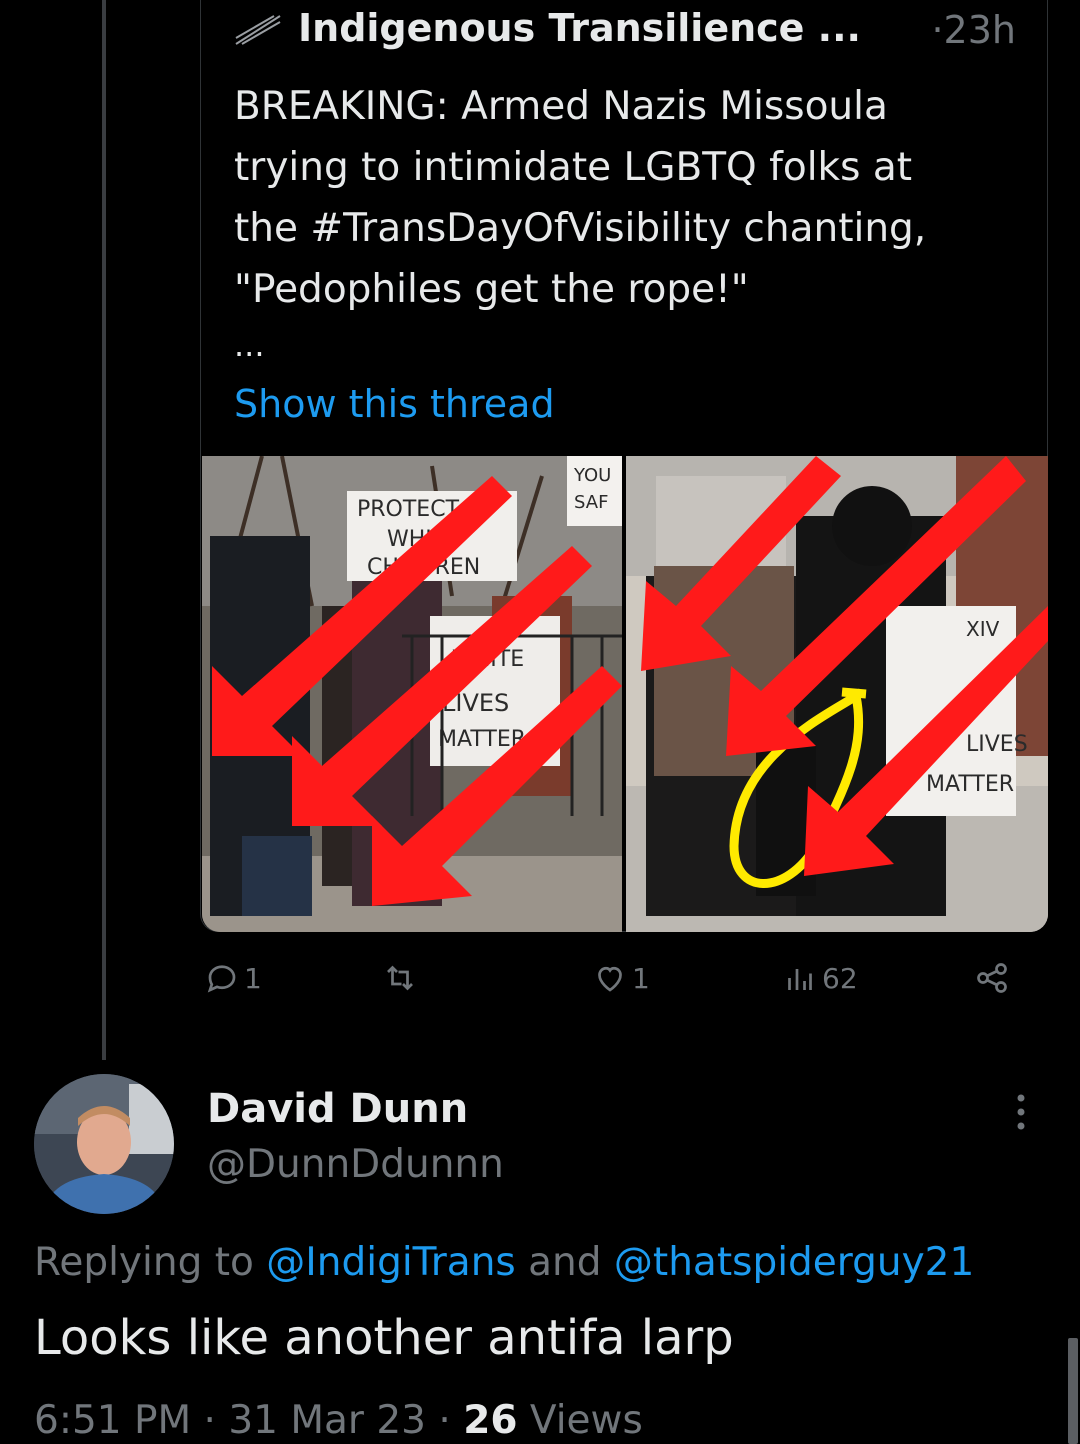 The width and height of the screenshot is (1080, 1444). What do you see at coordinates (253, 978) in the screenshot?
I see `reply-count: 1` at bounding box center [253, 978].